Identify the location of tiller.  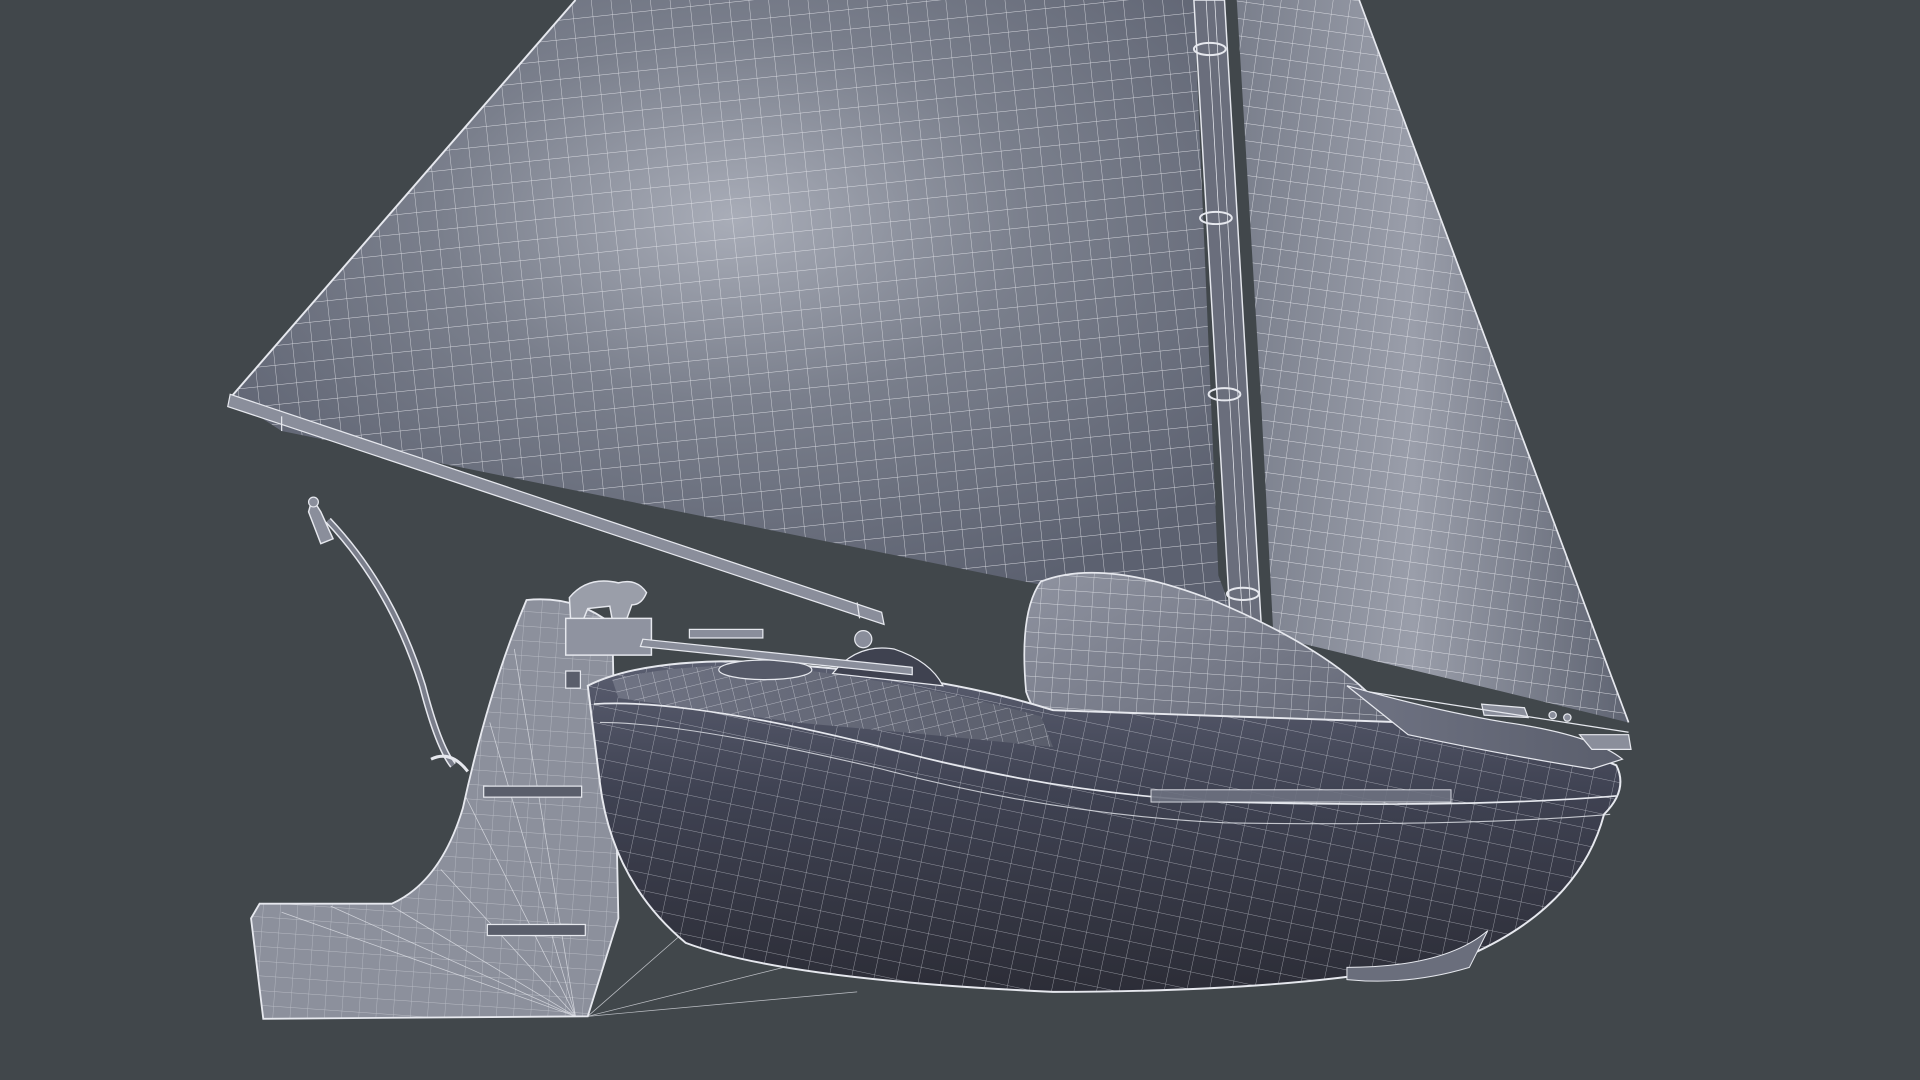
(388, 634).